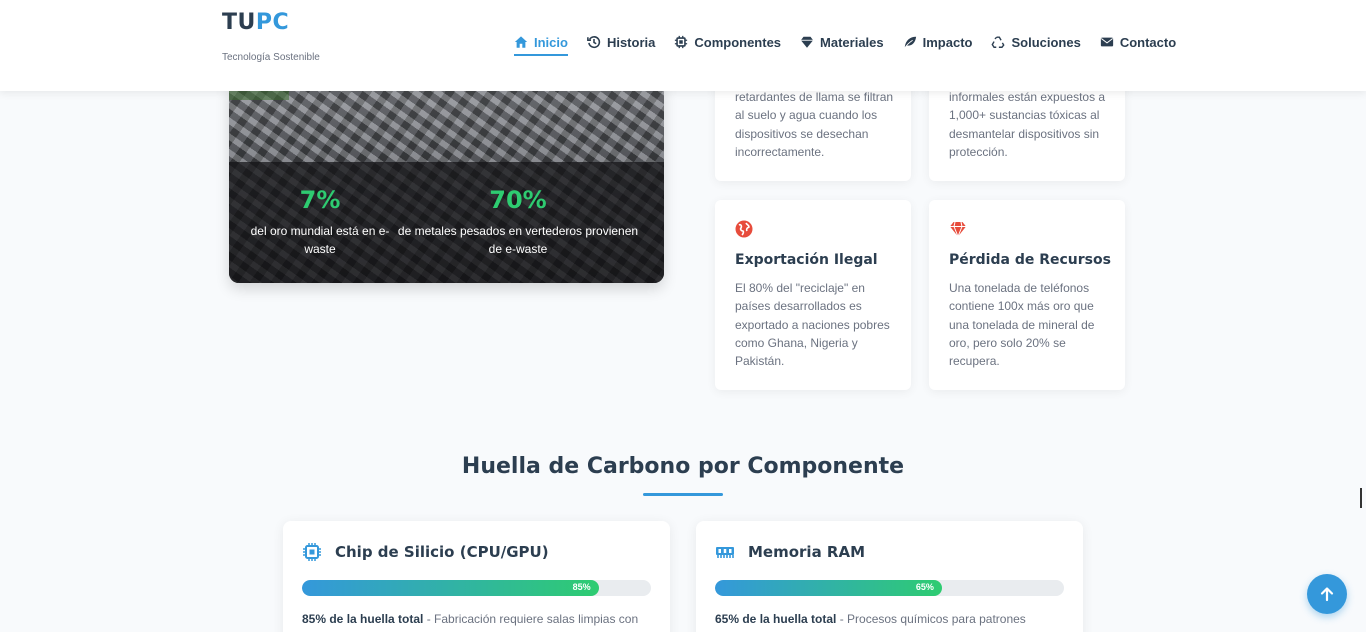 This screenshot has width=1366, height=632. I want to click on nav-label: Contacto, so click(1148, 42).